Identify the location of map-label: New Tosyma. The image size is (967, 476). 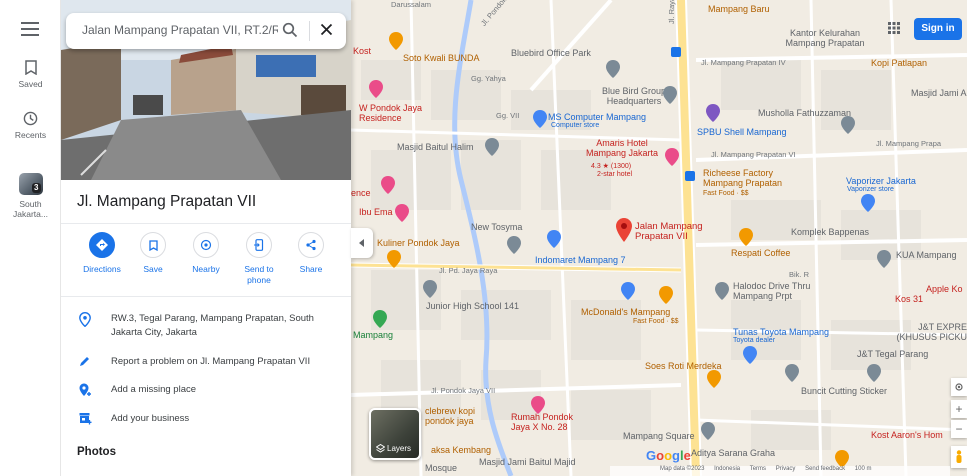
(496, 227).